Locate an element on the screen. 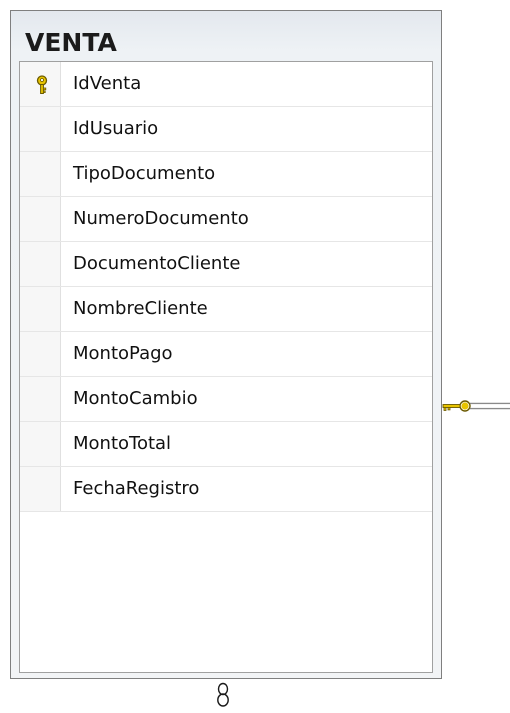 Image resolution: width=510 pixels, height=713 pixels. column-row: FechaRegistro is located at coordinates (226, 489).